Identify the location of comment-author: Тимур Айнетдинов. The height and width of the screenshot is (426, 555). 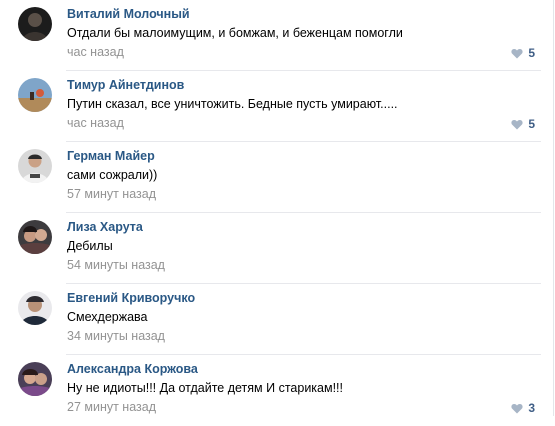
(125, 85).